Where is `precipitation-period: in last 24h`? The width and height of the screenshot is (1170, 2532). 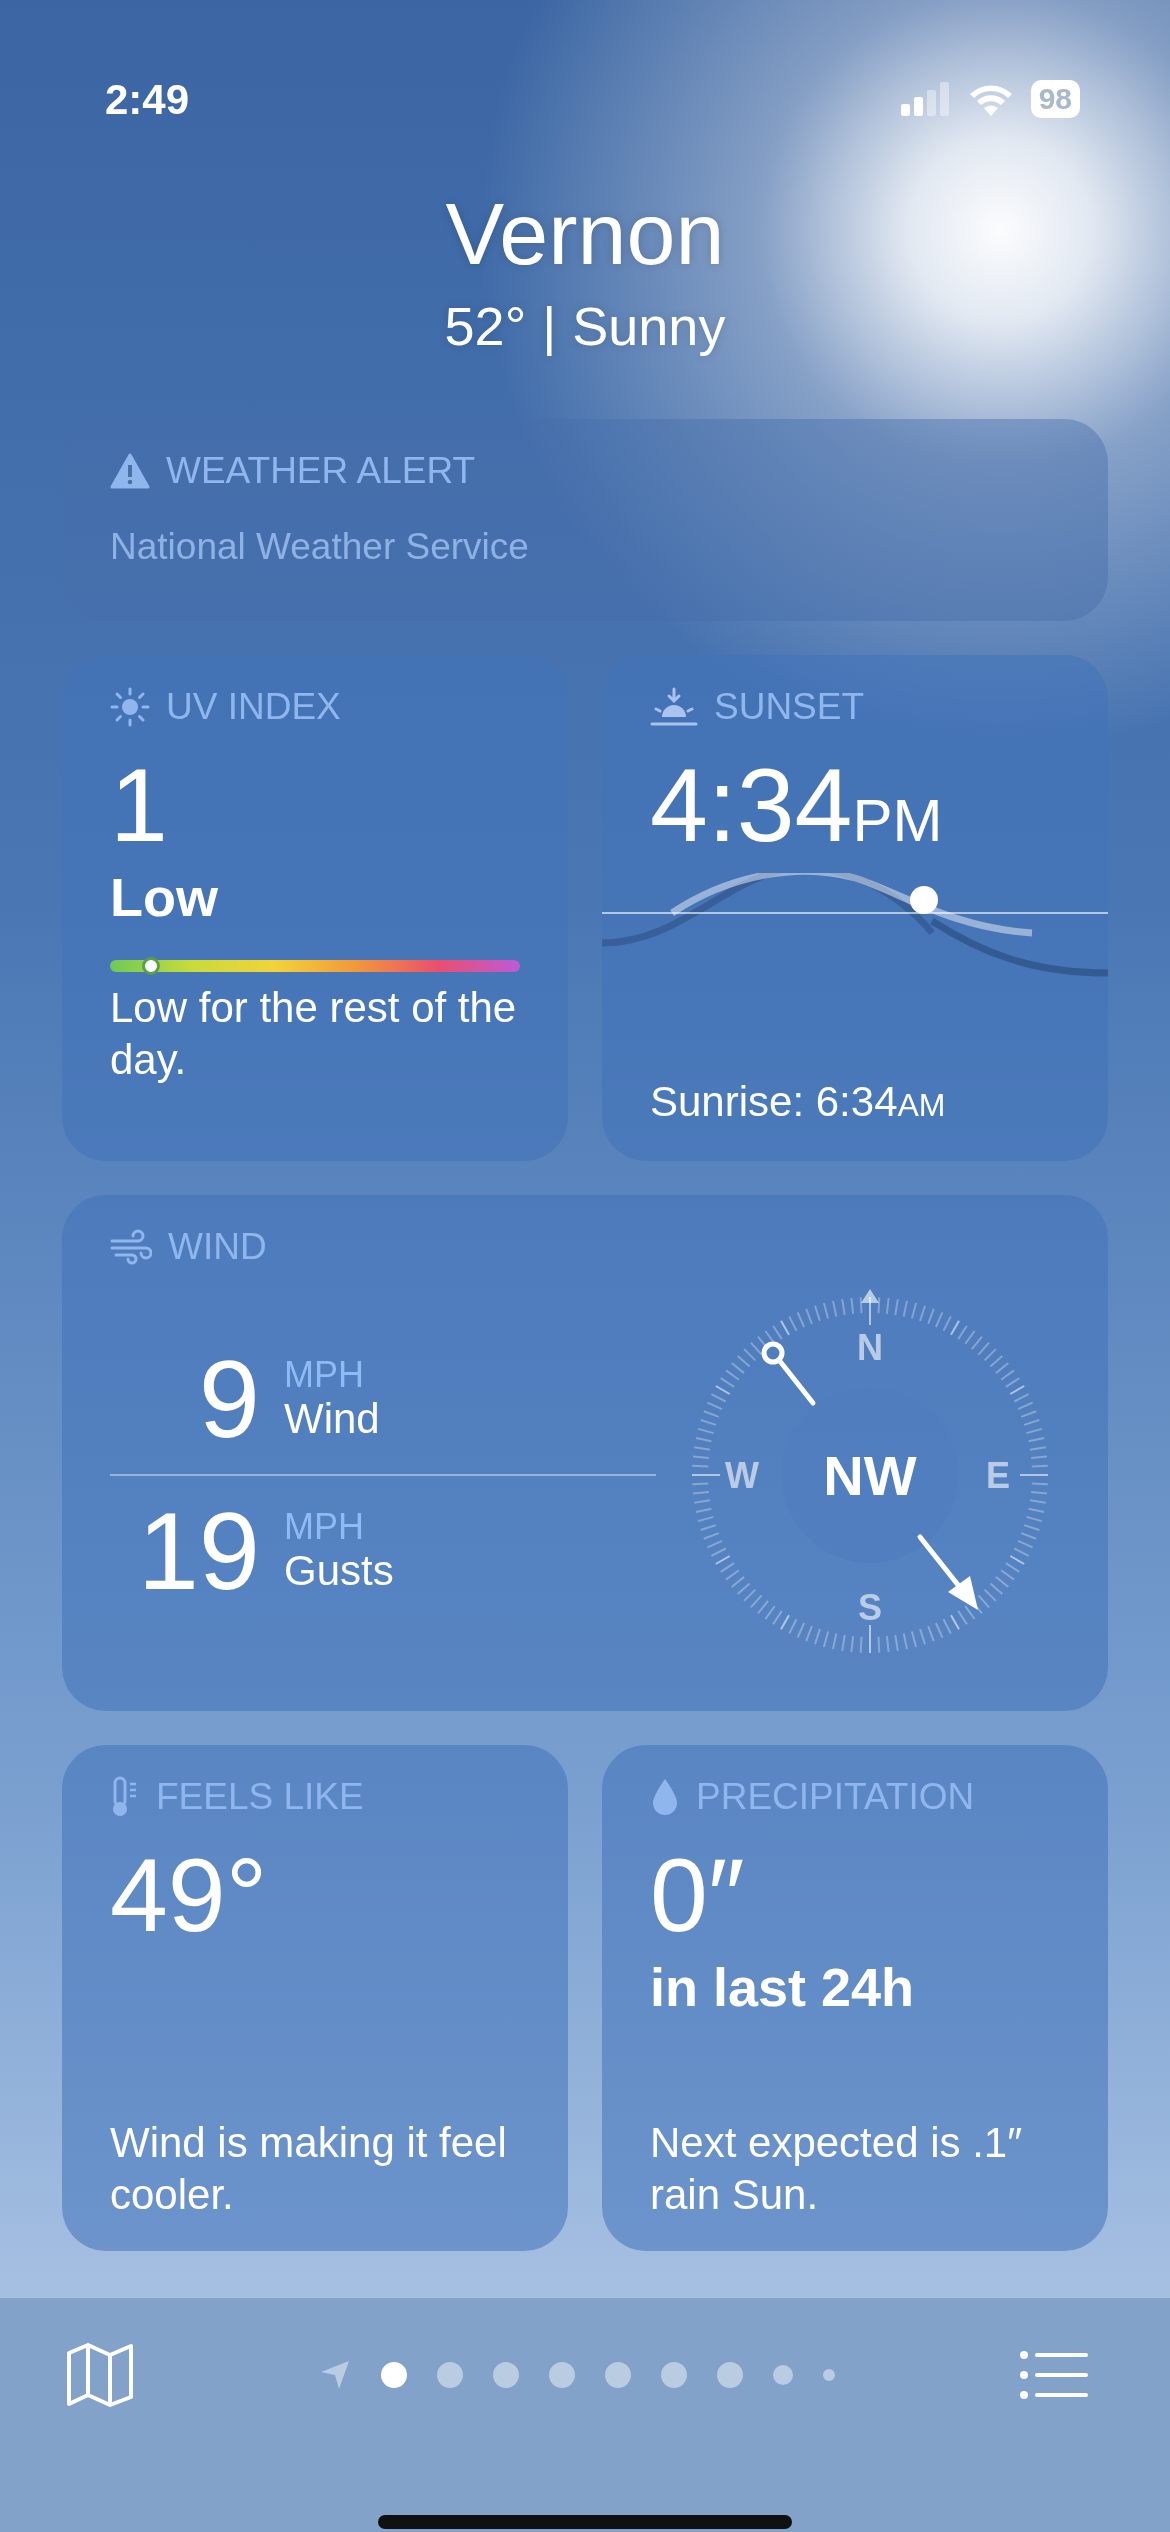
precipitation-period: in last 24h is located at coordinates (783, 1987).